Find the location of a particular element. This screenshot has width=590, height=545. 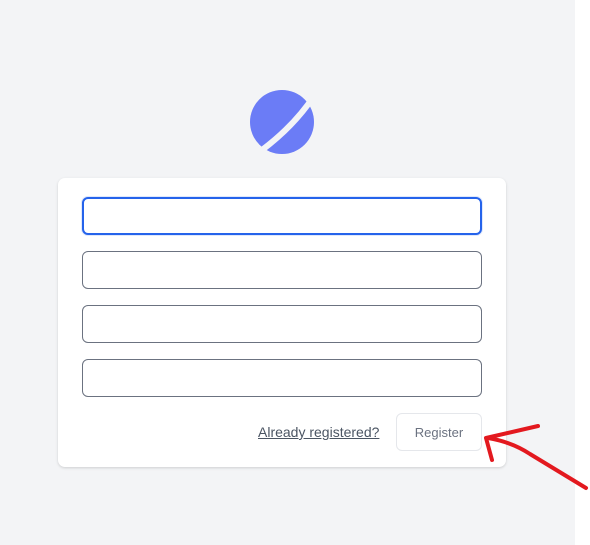

already-registered-link: Already registered? is located at coordinates (318, 432).